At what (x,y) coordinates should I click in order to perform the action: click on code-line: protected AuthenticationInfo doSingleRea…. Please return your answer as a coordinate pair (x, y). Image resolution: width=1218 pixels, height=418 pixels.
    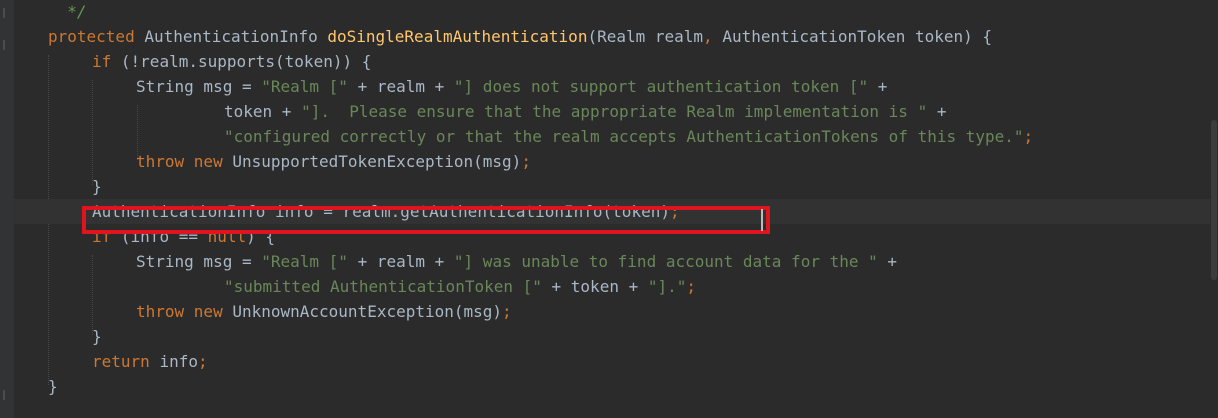
    Looking at the image, I should click on (616, 36).